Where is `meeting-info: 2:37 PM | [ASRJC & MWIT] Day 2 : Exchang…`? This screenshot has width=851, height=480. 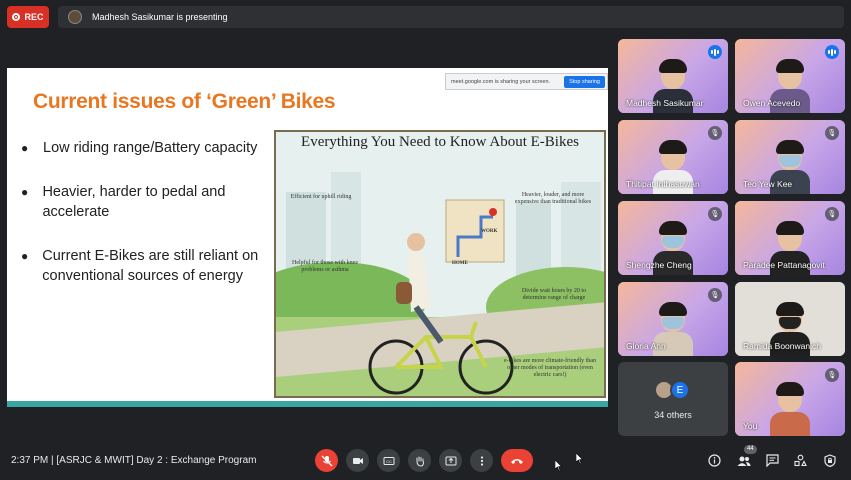
meeting-info: 2:37 PM | [ASRJC & MWIT] Day 2 : Exchang… is located at coordinates (134, 460).